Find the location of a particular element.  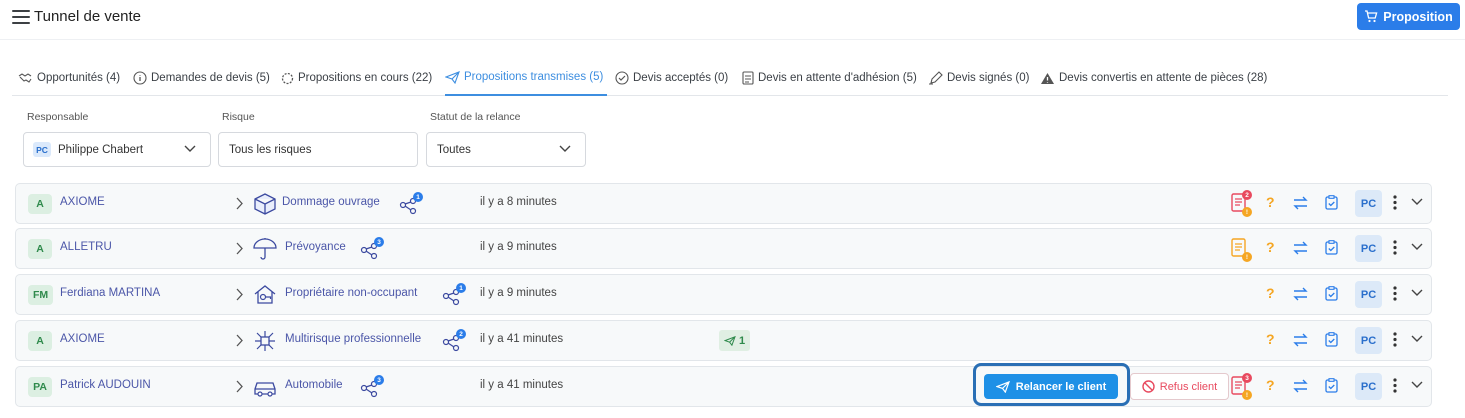

elapsed-time: il y a 8 minutes is located at coordinates (518, 202).